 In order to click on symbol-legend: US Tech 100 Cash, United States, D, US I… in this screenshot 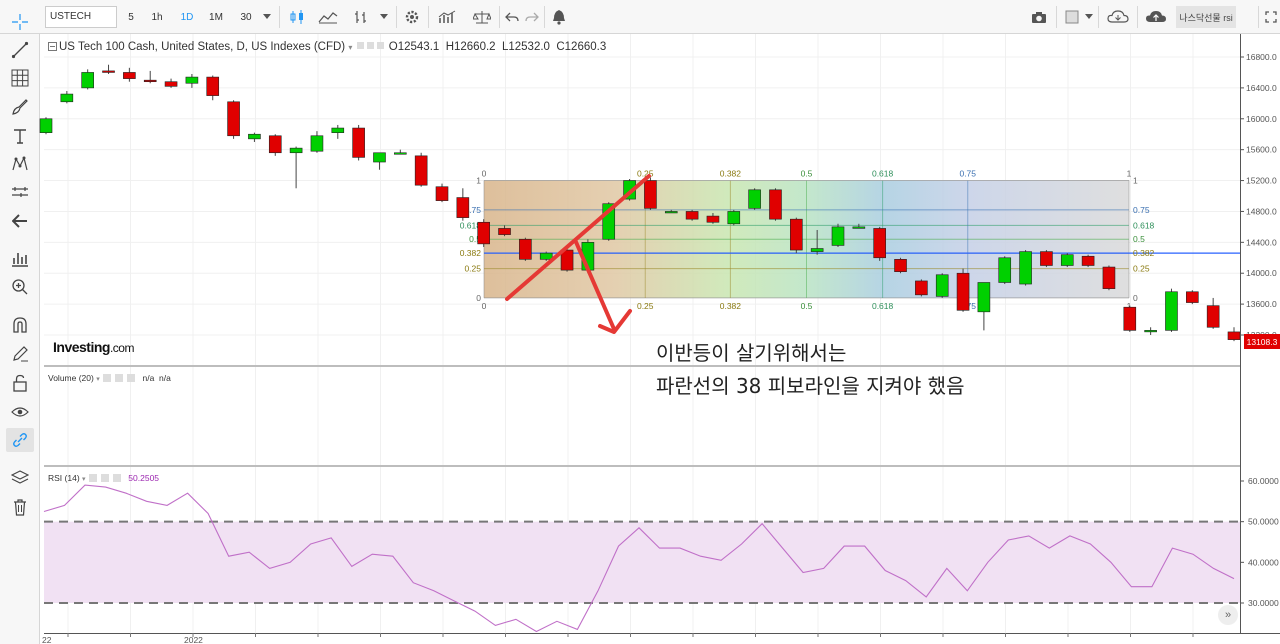, I will do `click(327, 47)`.